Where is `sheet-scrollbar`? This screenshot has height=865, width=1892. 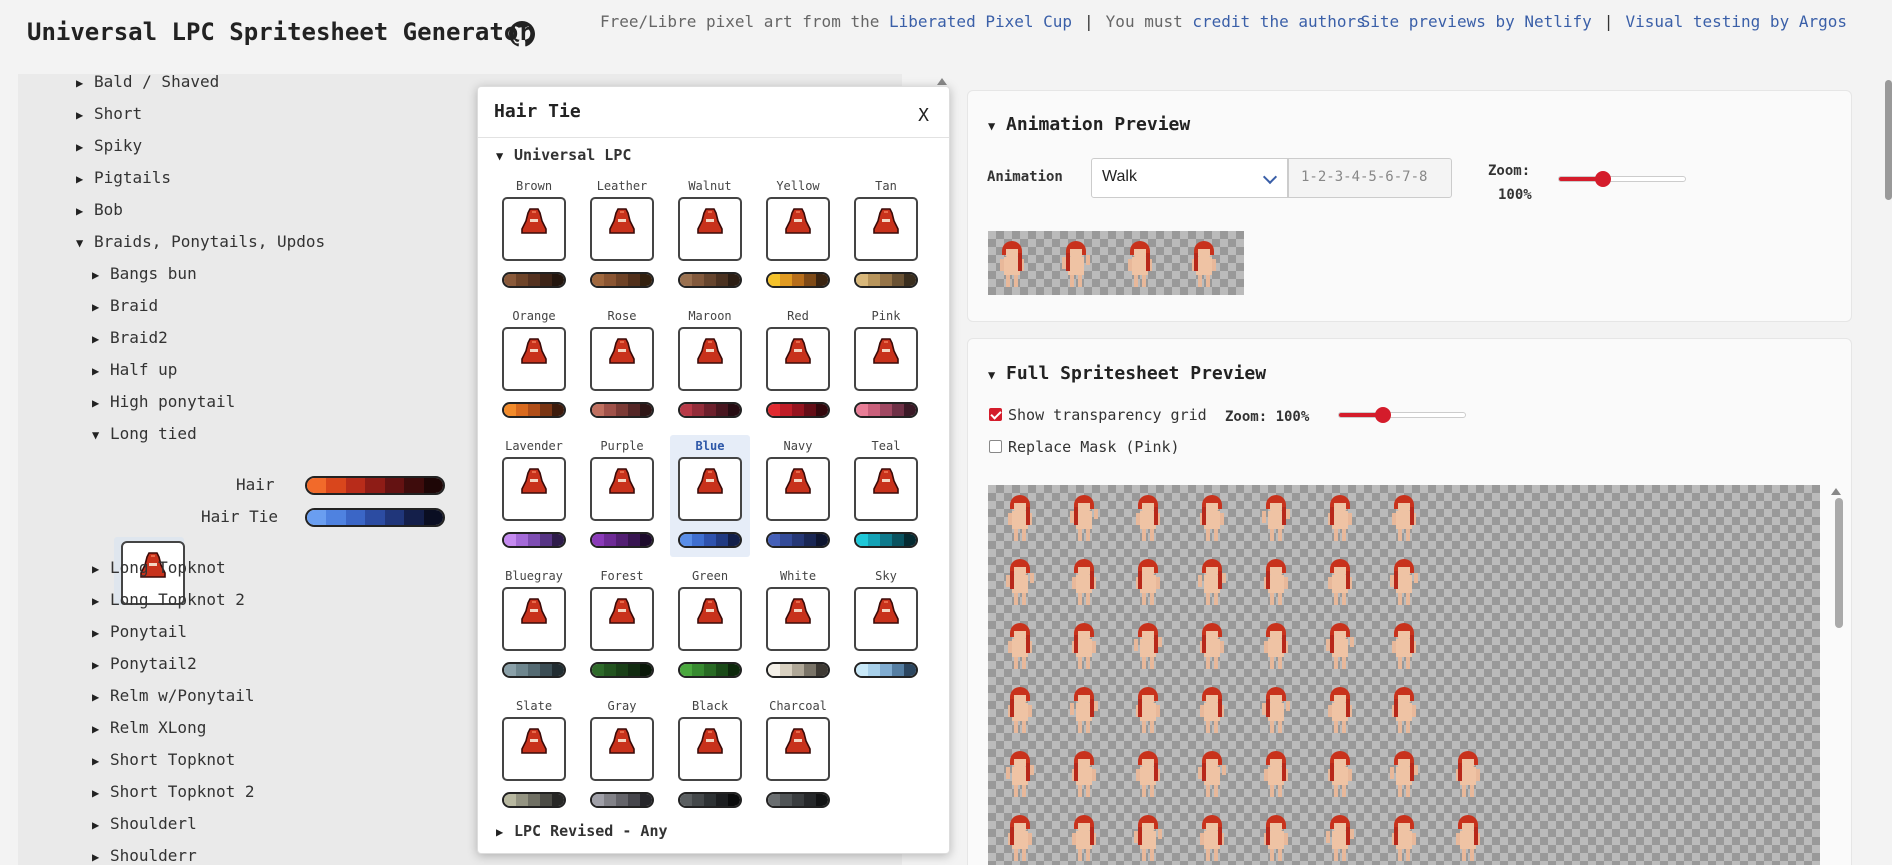
sheet-scrollbar is located at coordinates (1839, 563).